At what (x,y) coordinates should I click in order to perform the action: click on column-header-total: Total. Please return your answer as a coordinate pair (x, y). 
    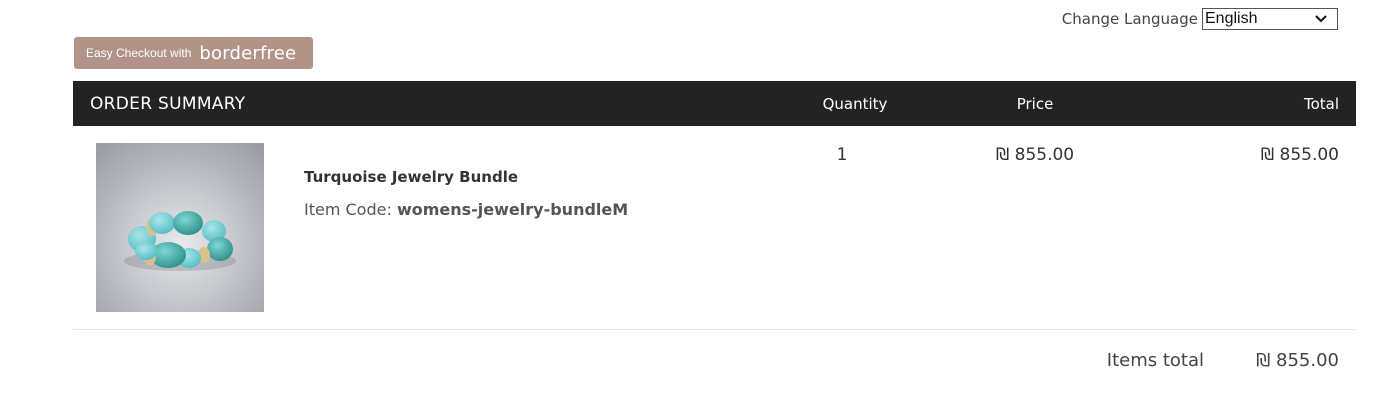
    Looking at the image, I should click on (1321, 103).